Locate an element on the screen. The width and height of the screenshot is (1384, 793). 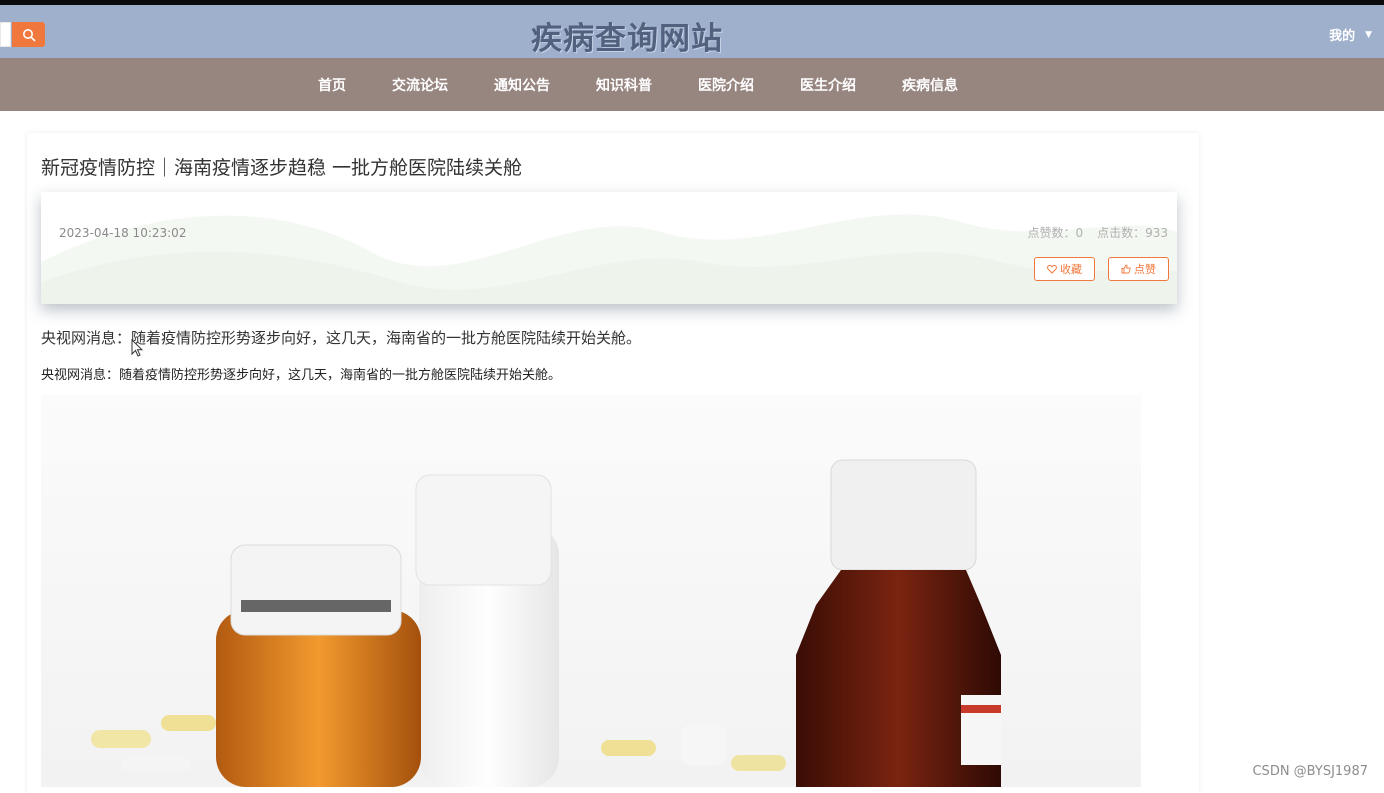
like-button: 点赞 is located at coordinates (1138, 269).